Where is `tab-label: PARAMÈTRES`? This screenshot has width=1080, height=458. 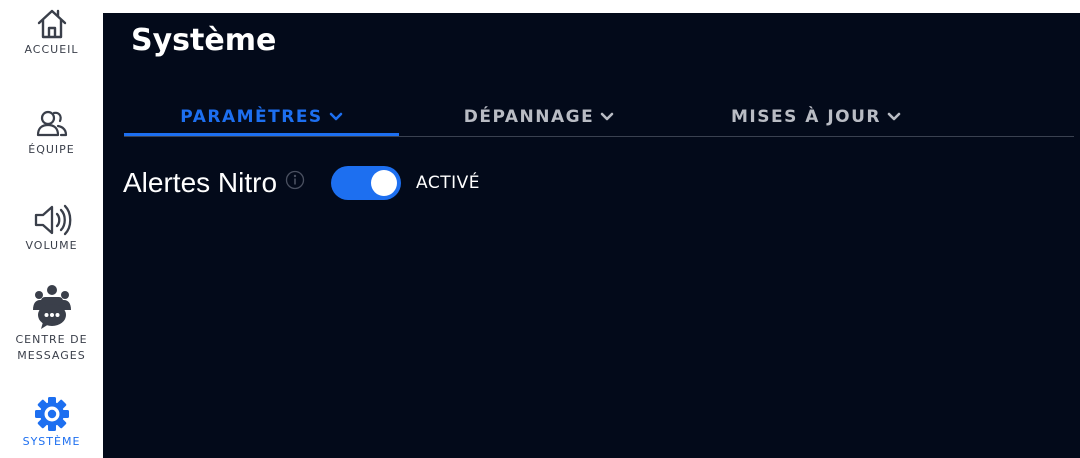
tab-label: PARAMÈTRES is located at coordinates (251, 117).